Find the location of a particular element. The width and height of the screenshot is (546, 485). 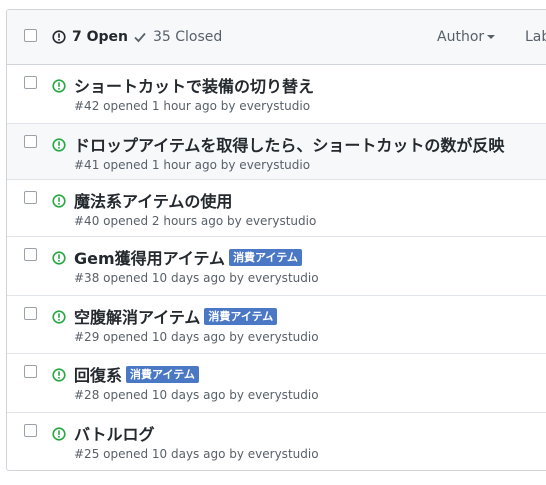

check-icon is located at coordinates (140, 37).